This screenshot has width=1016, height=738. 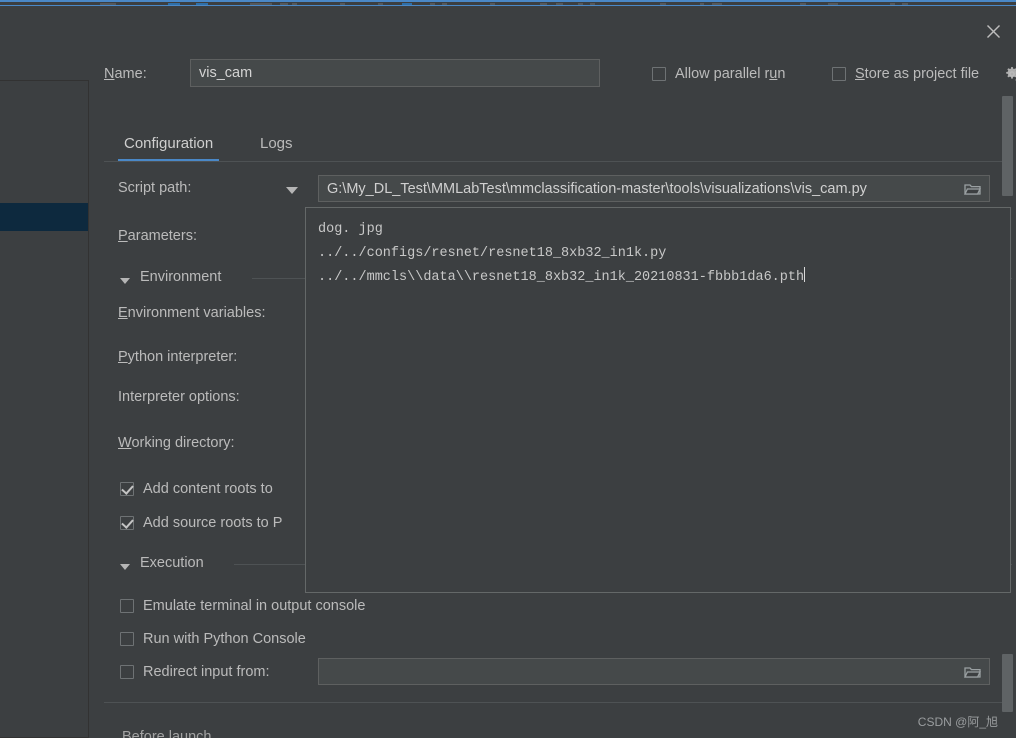 What do you see at coordinates (206, 672) in the screenshot?
I see `redirect-input-from-label: Redirect input from:` at bounding box center [206, 672].